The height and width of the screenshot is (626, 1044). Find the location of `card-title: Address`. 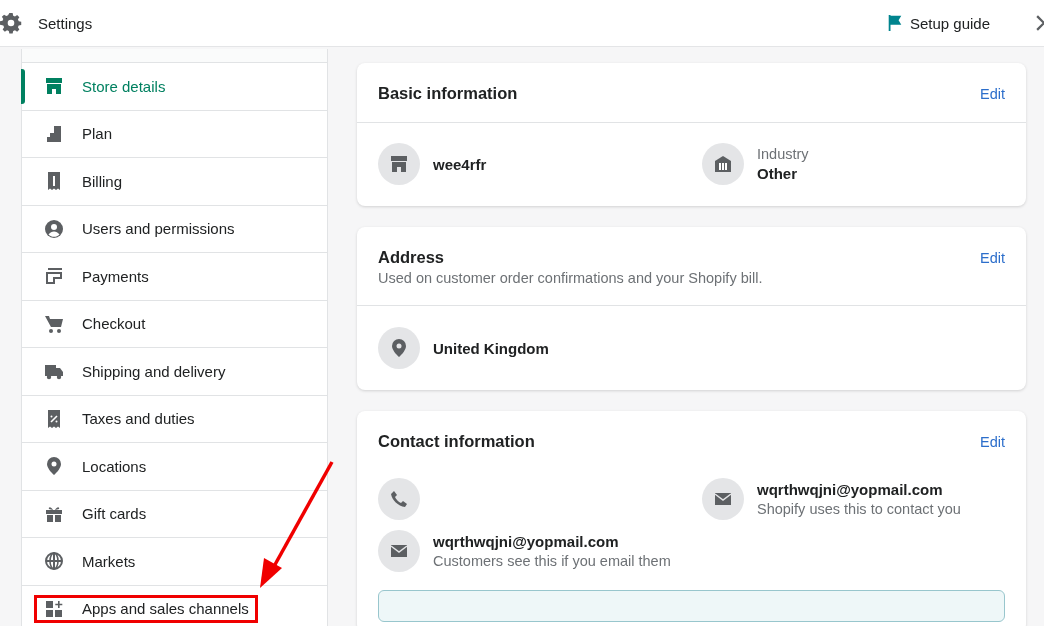

card-title: Address is located at coordinates (412, 257).